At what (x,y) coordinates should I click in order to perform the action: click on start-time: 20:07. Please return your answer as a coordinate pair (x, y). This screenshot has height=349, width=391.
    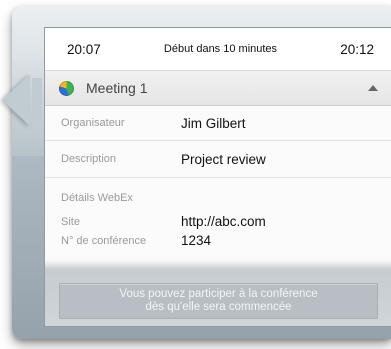
    Looking at the image, I should click on (84, 49).